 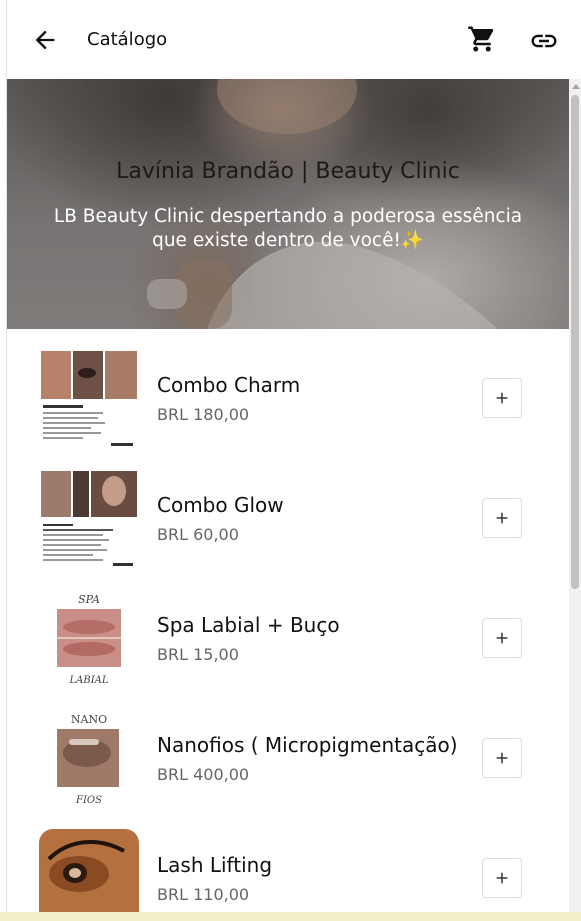 What do you see at coordinates (228, 385) in the screenshot?
I see `product-name: Combo Charm` at bounding box center [228, 385].